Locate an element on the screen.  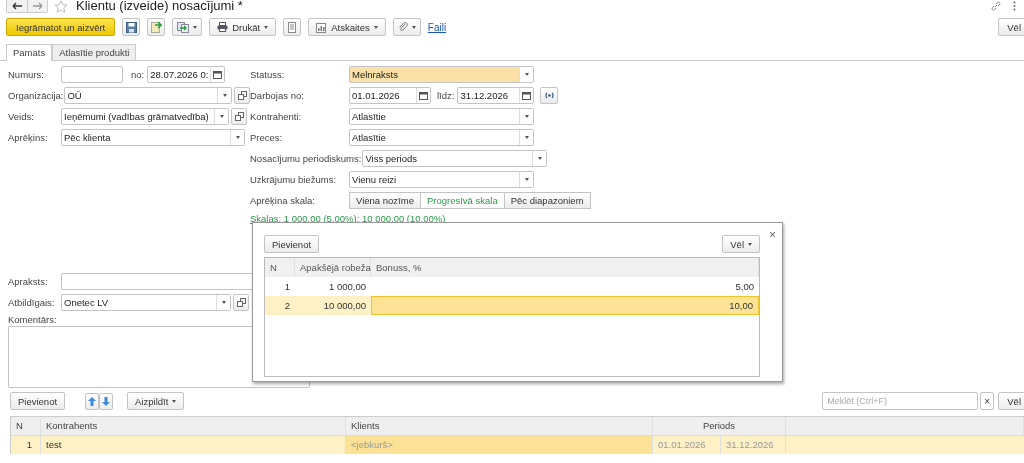
dropdown-field: Pēc klienta is located at coordinates (153, 137).